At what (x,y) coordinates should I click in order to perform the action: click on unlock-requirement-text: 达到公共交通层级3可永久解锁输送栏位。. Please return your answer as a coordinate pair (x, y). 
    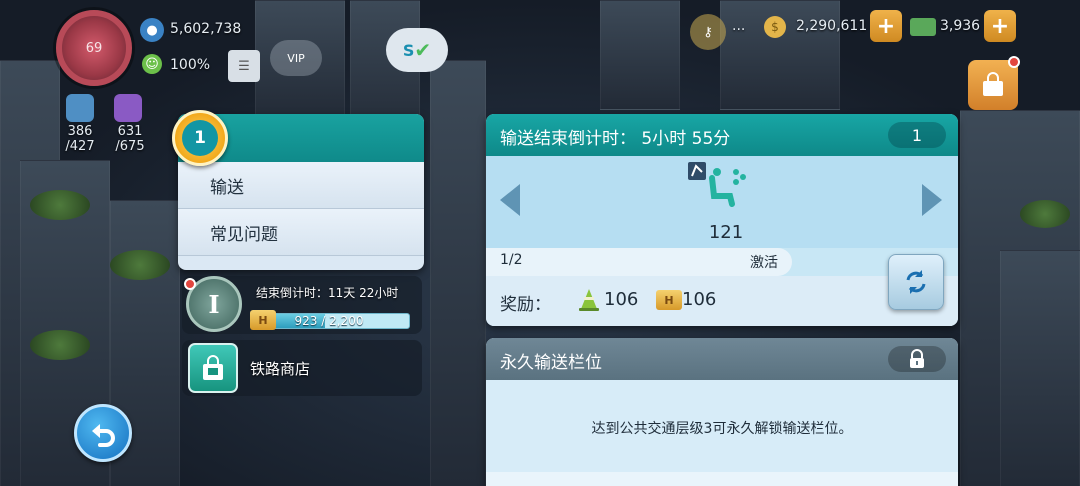
    Looking at the image, I should click on (722, 429).